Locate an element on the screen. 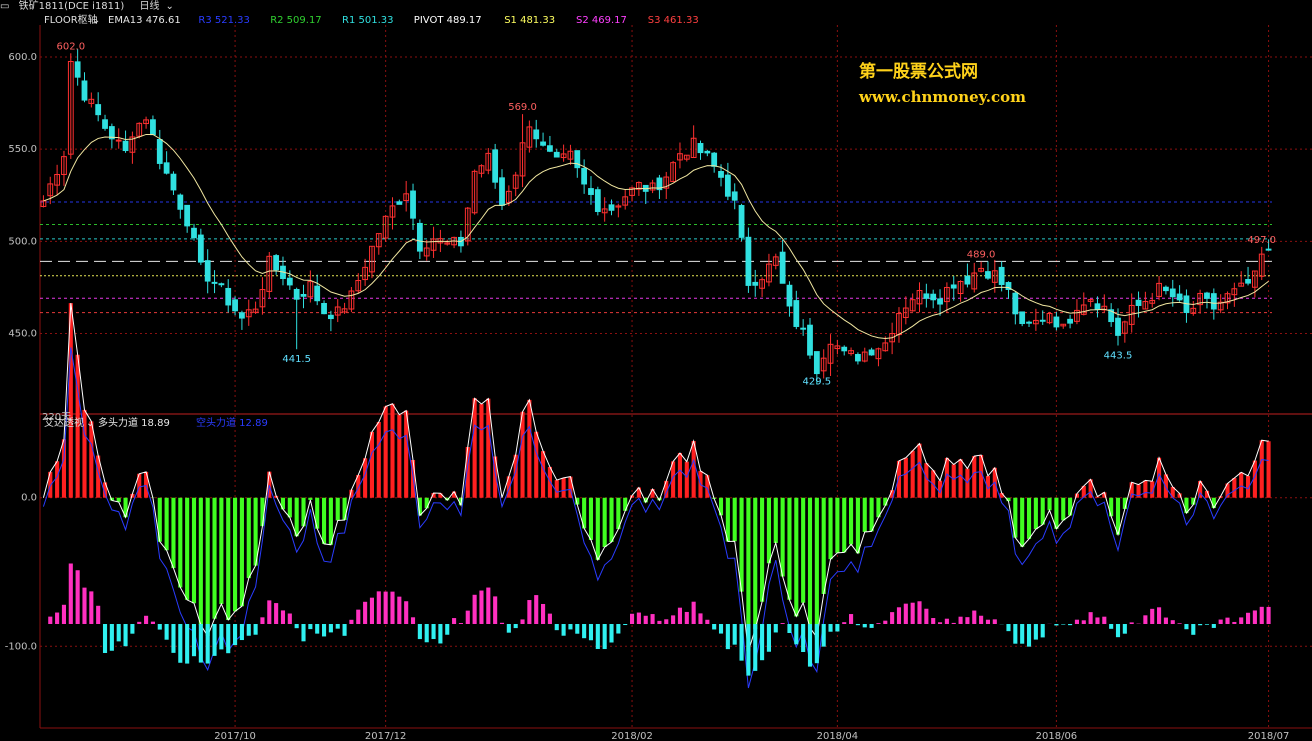 The image size is (1312, 741). price-annotation: 497.0 is located at coordinates (1261, 240).